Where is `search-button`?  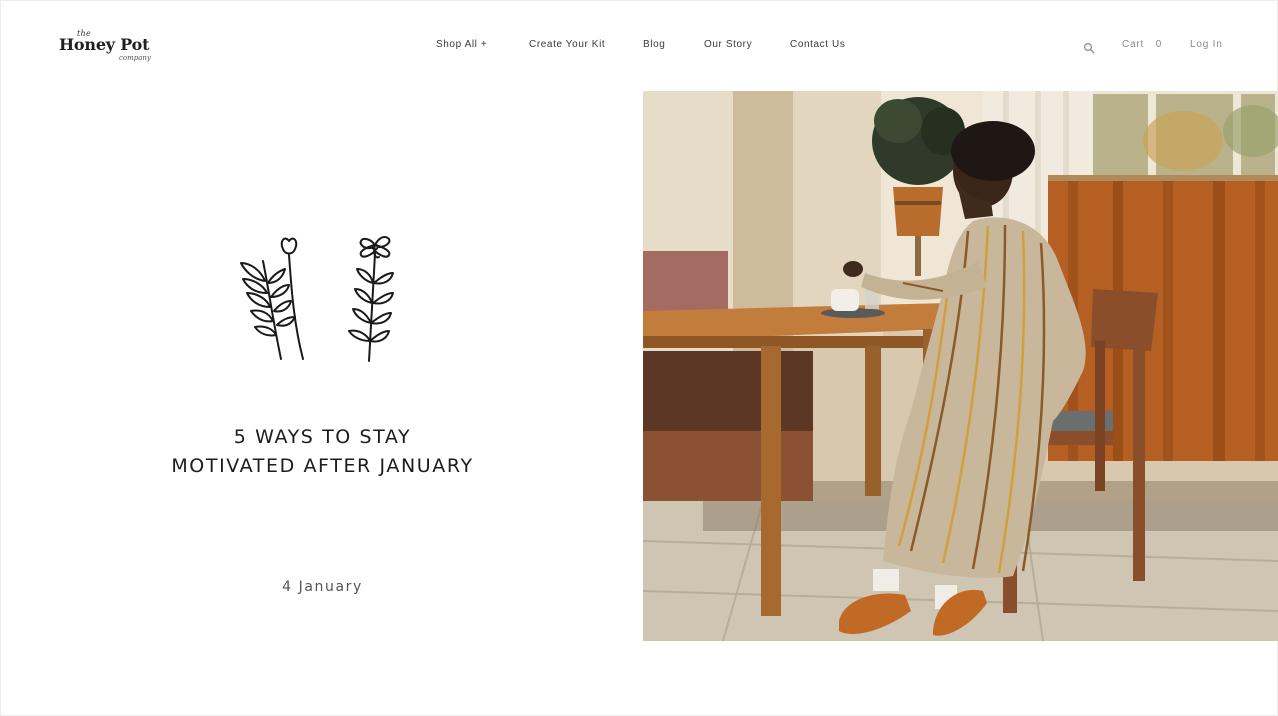 search-button is located at coordinates (1089, 46).